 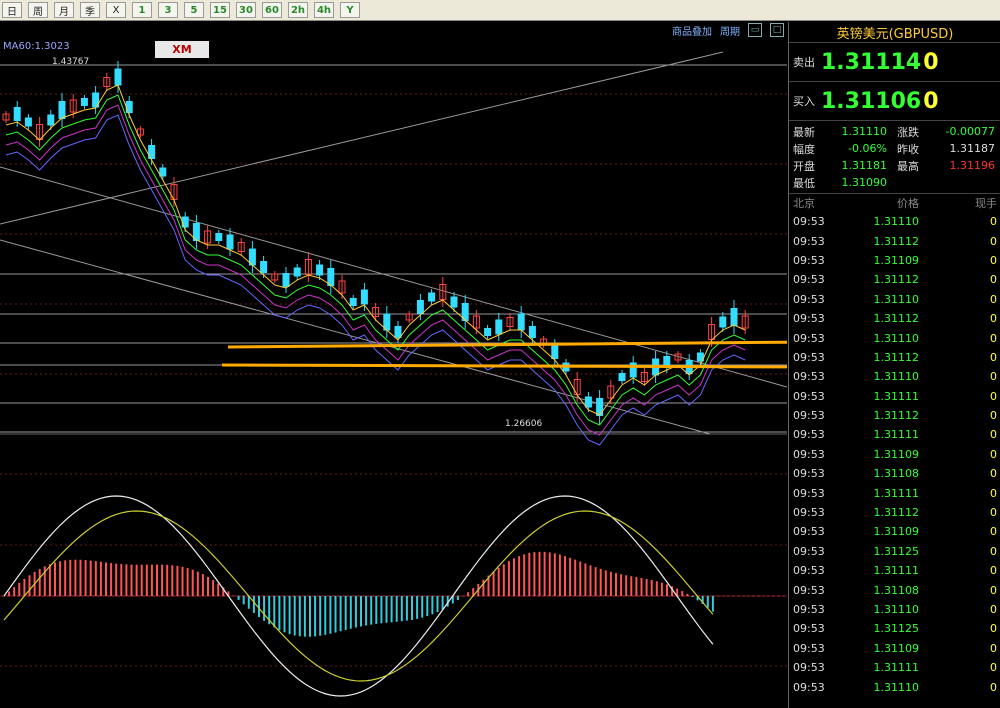 What do you see at coordinates (298, 10) in the screenshot?
I see `period-2h-button: 2h` at bounding box center [298, 10].